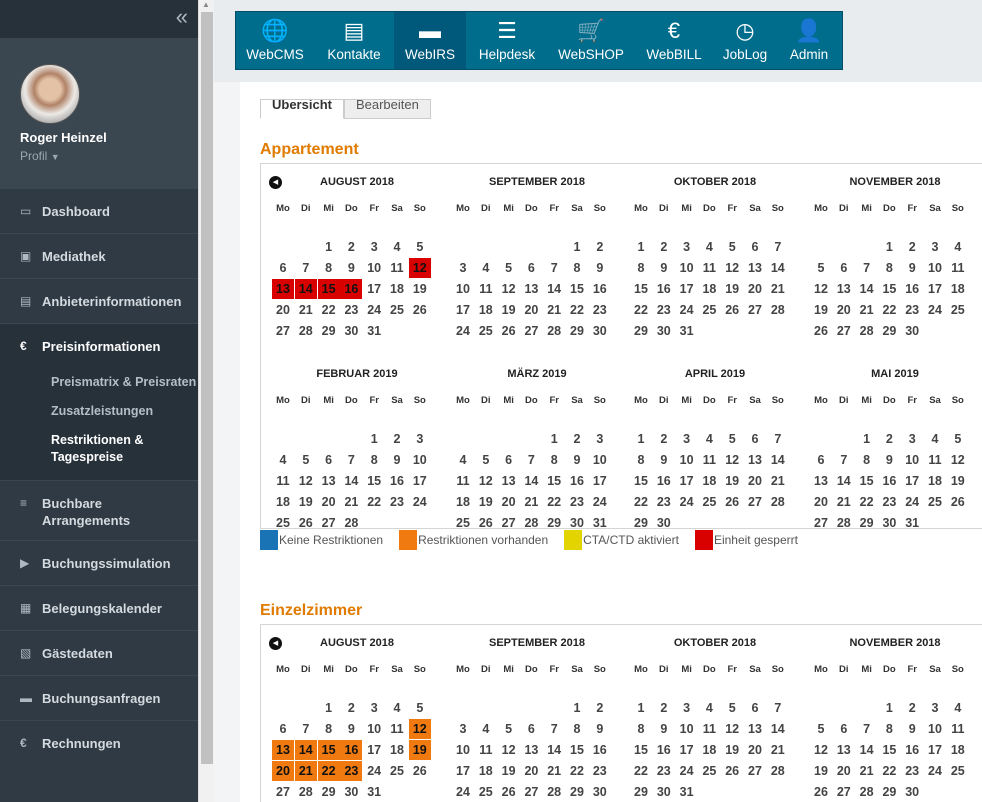  I want to click on day-cell: 31, so click(374, 792).